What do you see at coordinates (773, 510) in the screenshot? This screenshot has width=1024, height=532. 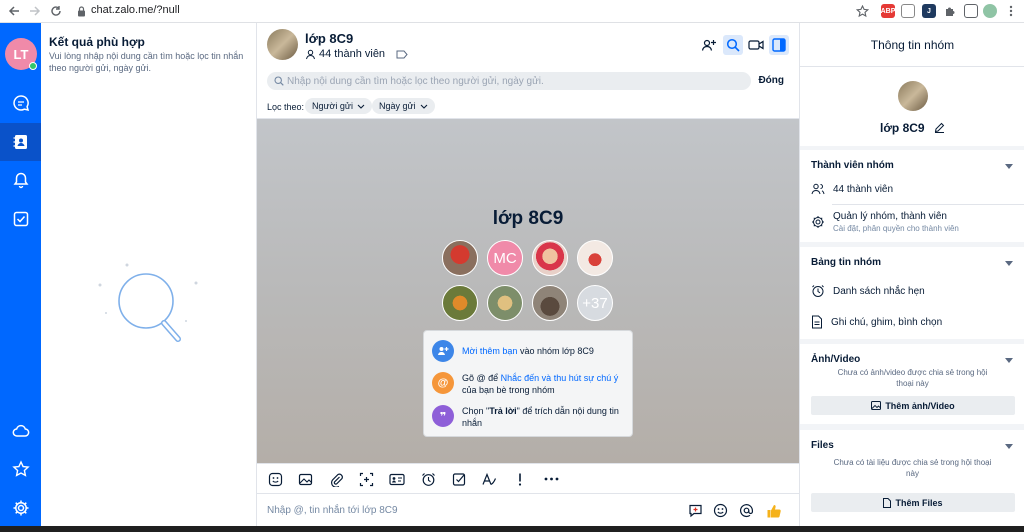 I see `thumbs-up-button` at bounding box center [773, 510].